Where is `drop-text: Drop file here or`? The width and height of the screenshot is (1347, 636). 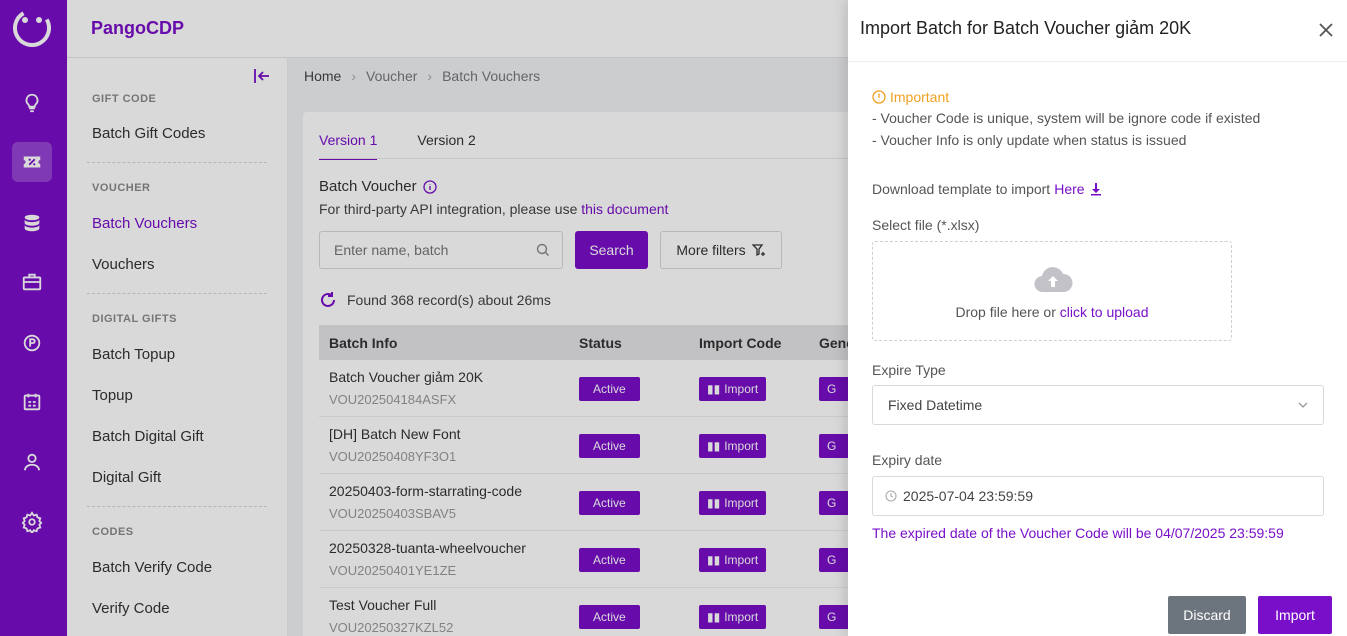
drop-text: Drop file here or is located at coordinates (1005, 312).